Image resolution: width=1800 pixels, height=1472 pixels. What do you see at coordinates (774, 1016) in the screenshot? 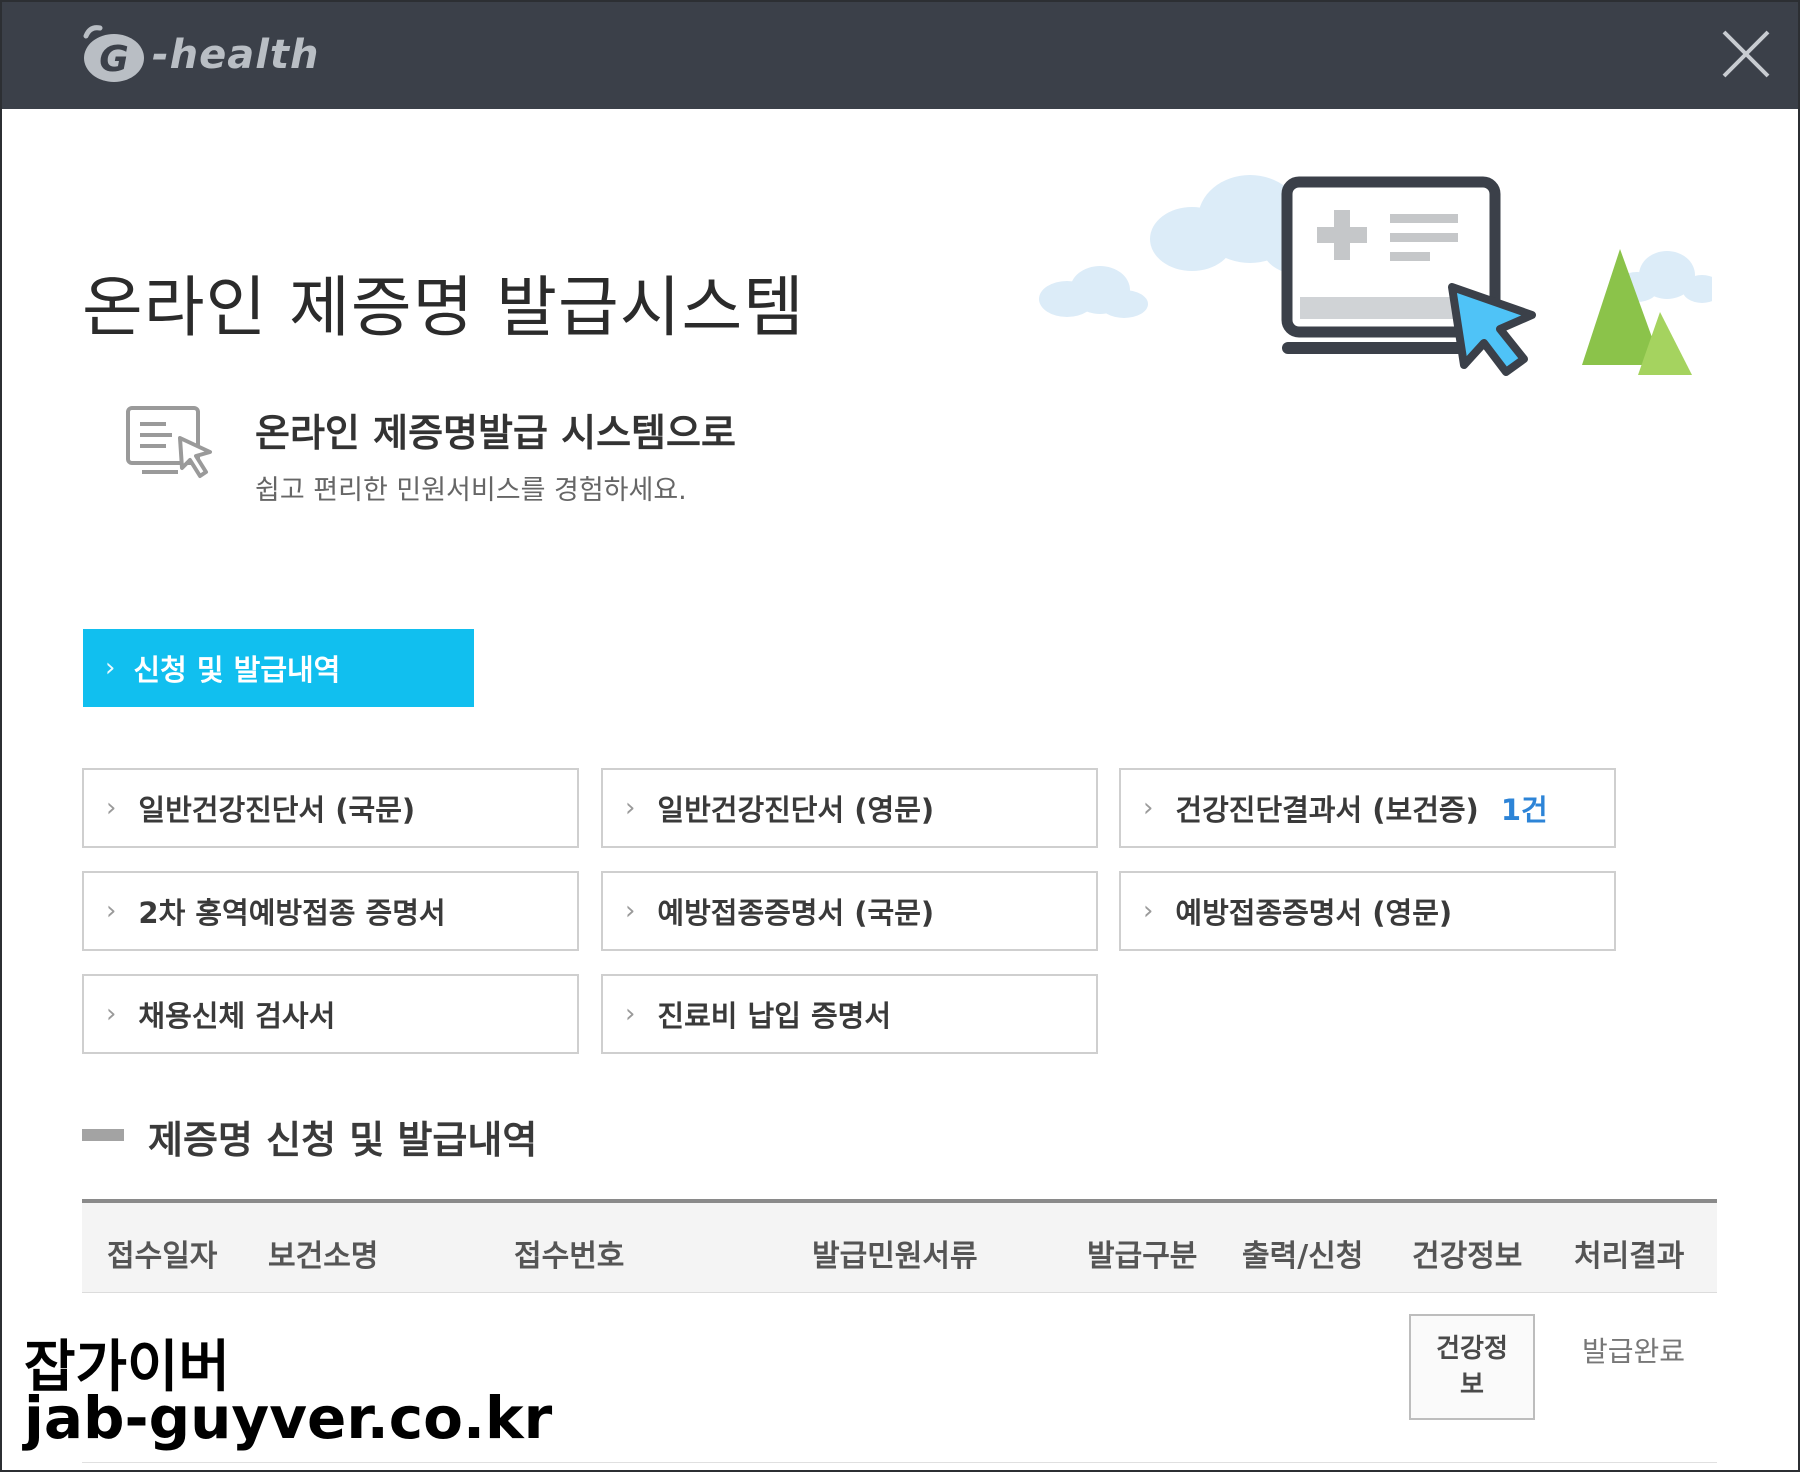
I see `cert-label: 진료비 납입 증명서` at bounding box center [774, 1016].